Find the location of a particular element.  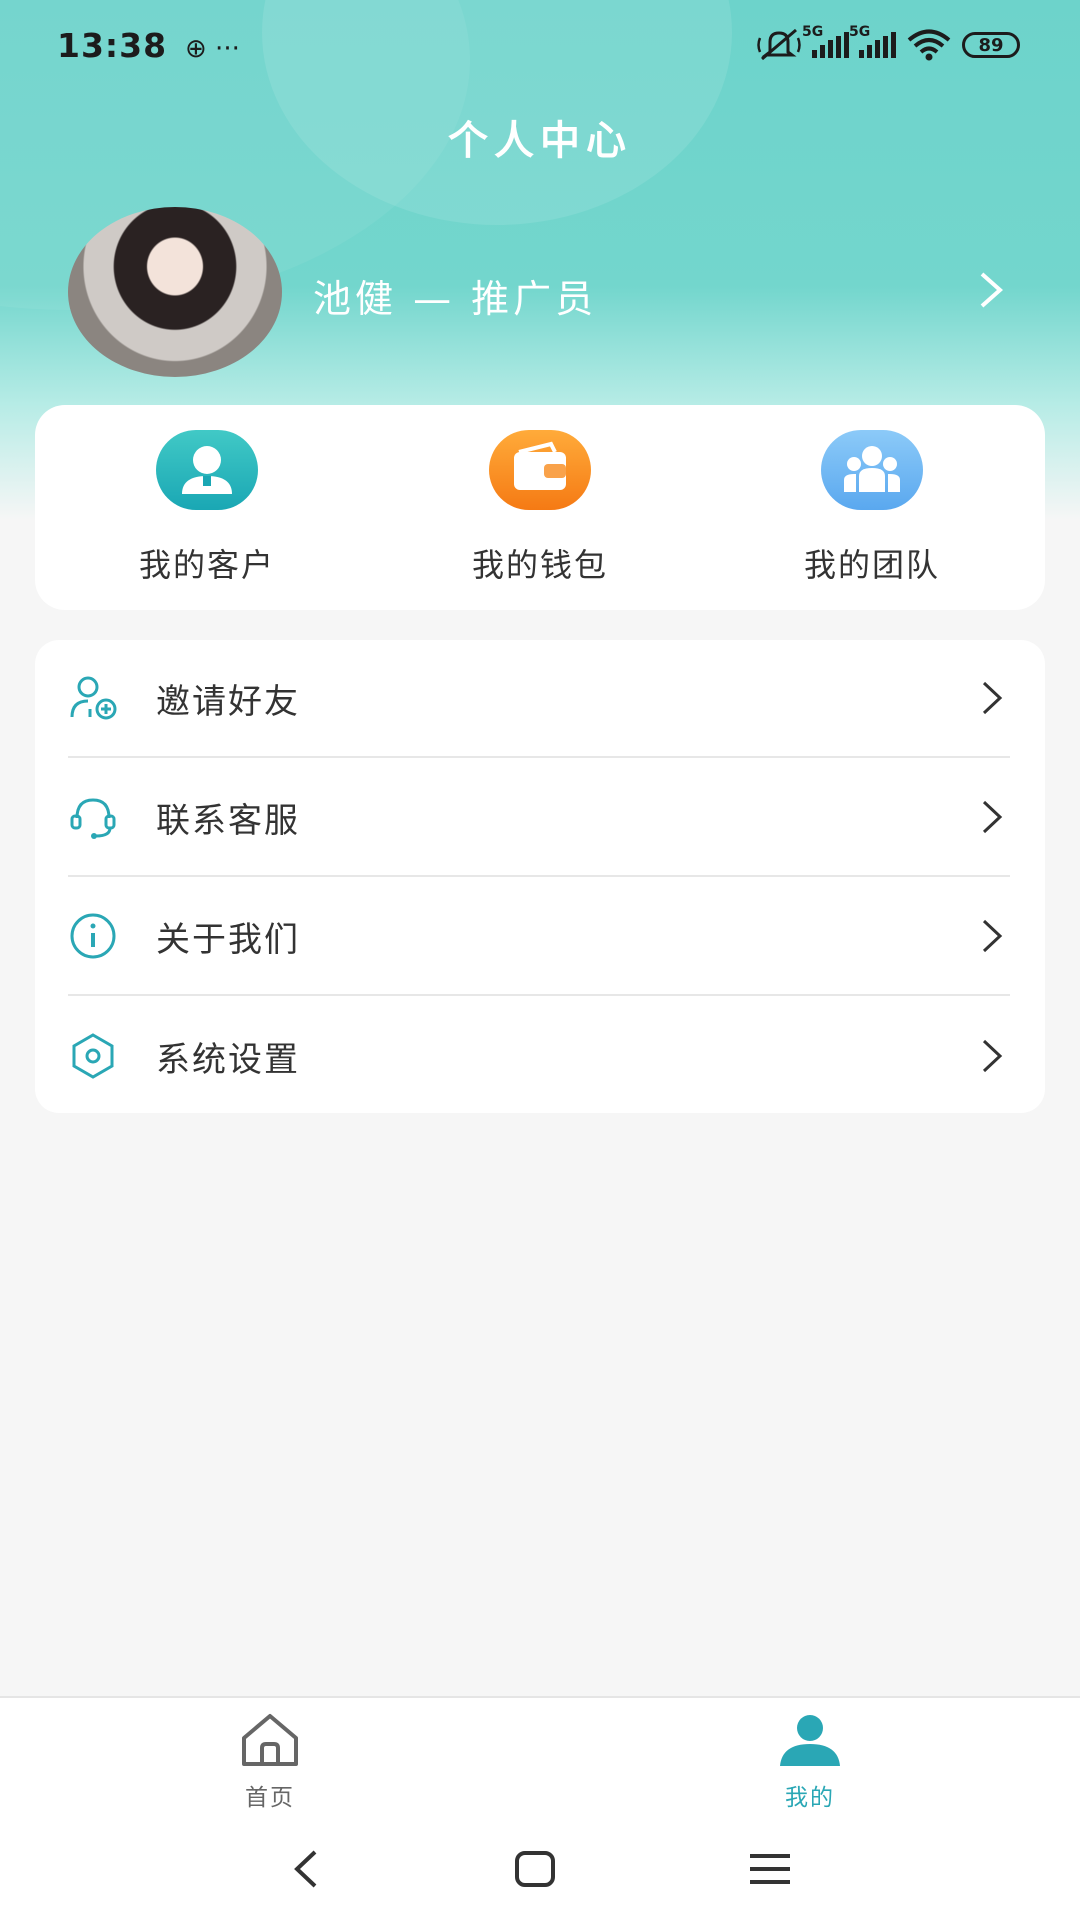

notification-icons: ⊕ ··· is located at coordinates (212, 49).